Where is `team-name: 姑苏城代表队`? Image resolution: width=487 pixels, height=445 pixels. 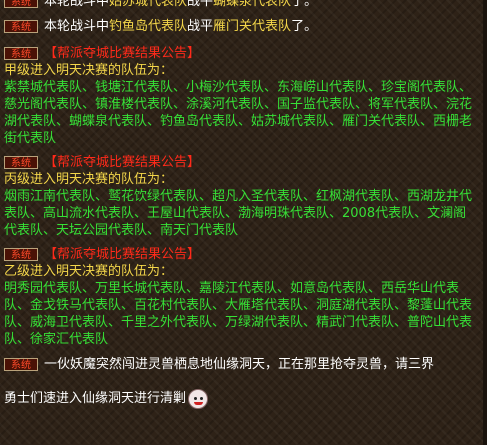 team-name: 姑苏城代表队 is located at coordinates (148, 4).